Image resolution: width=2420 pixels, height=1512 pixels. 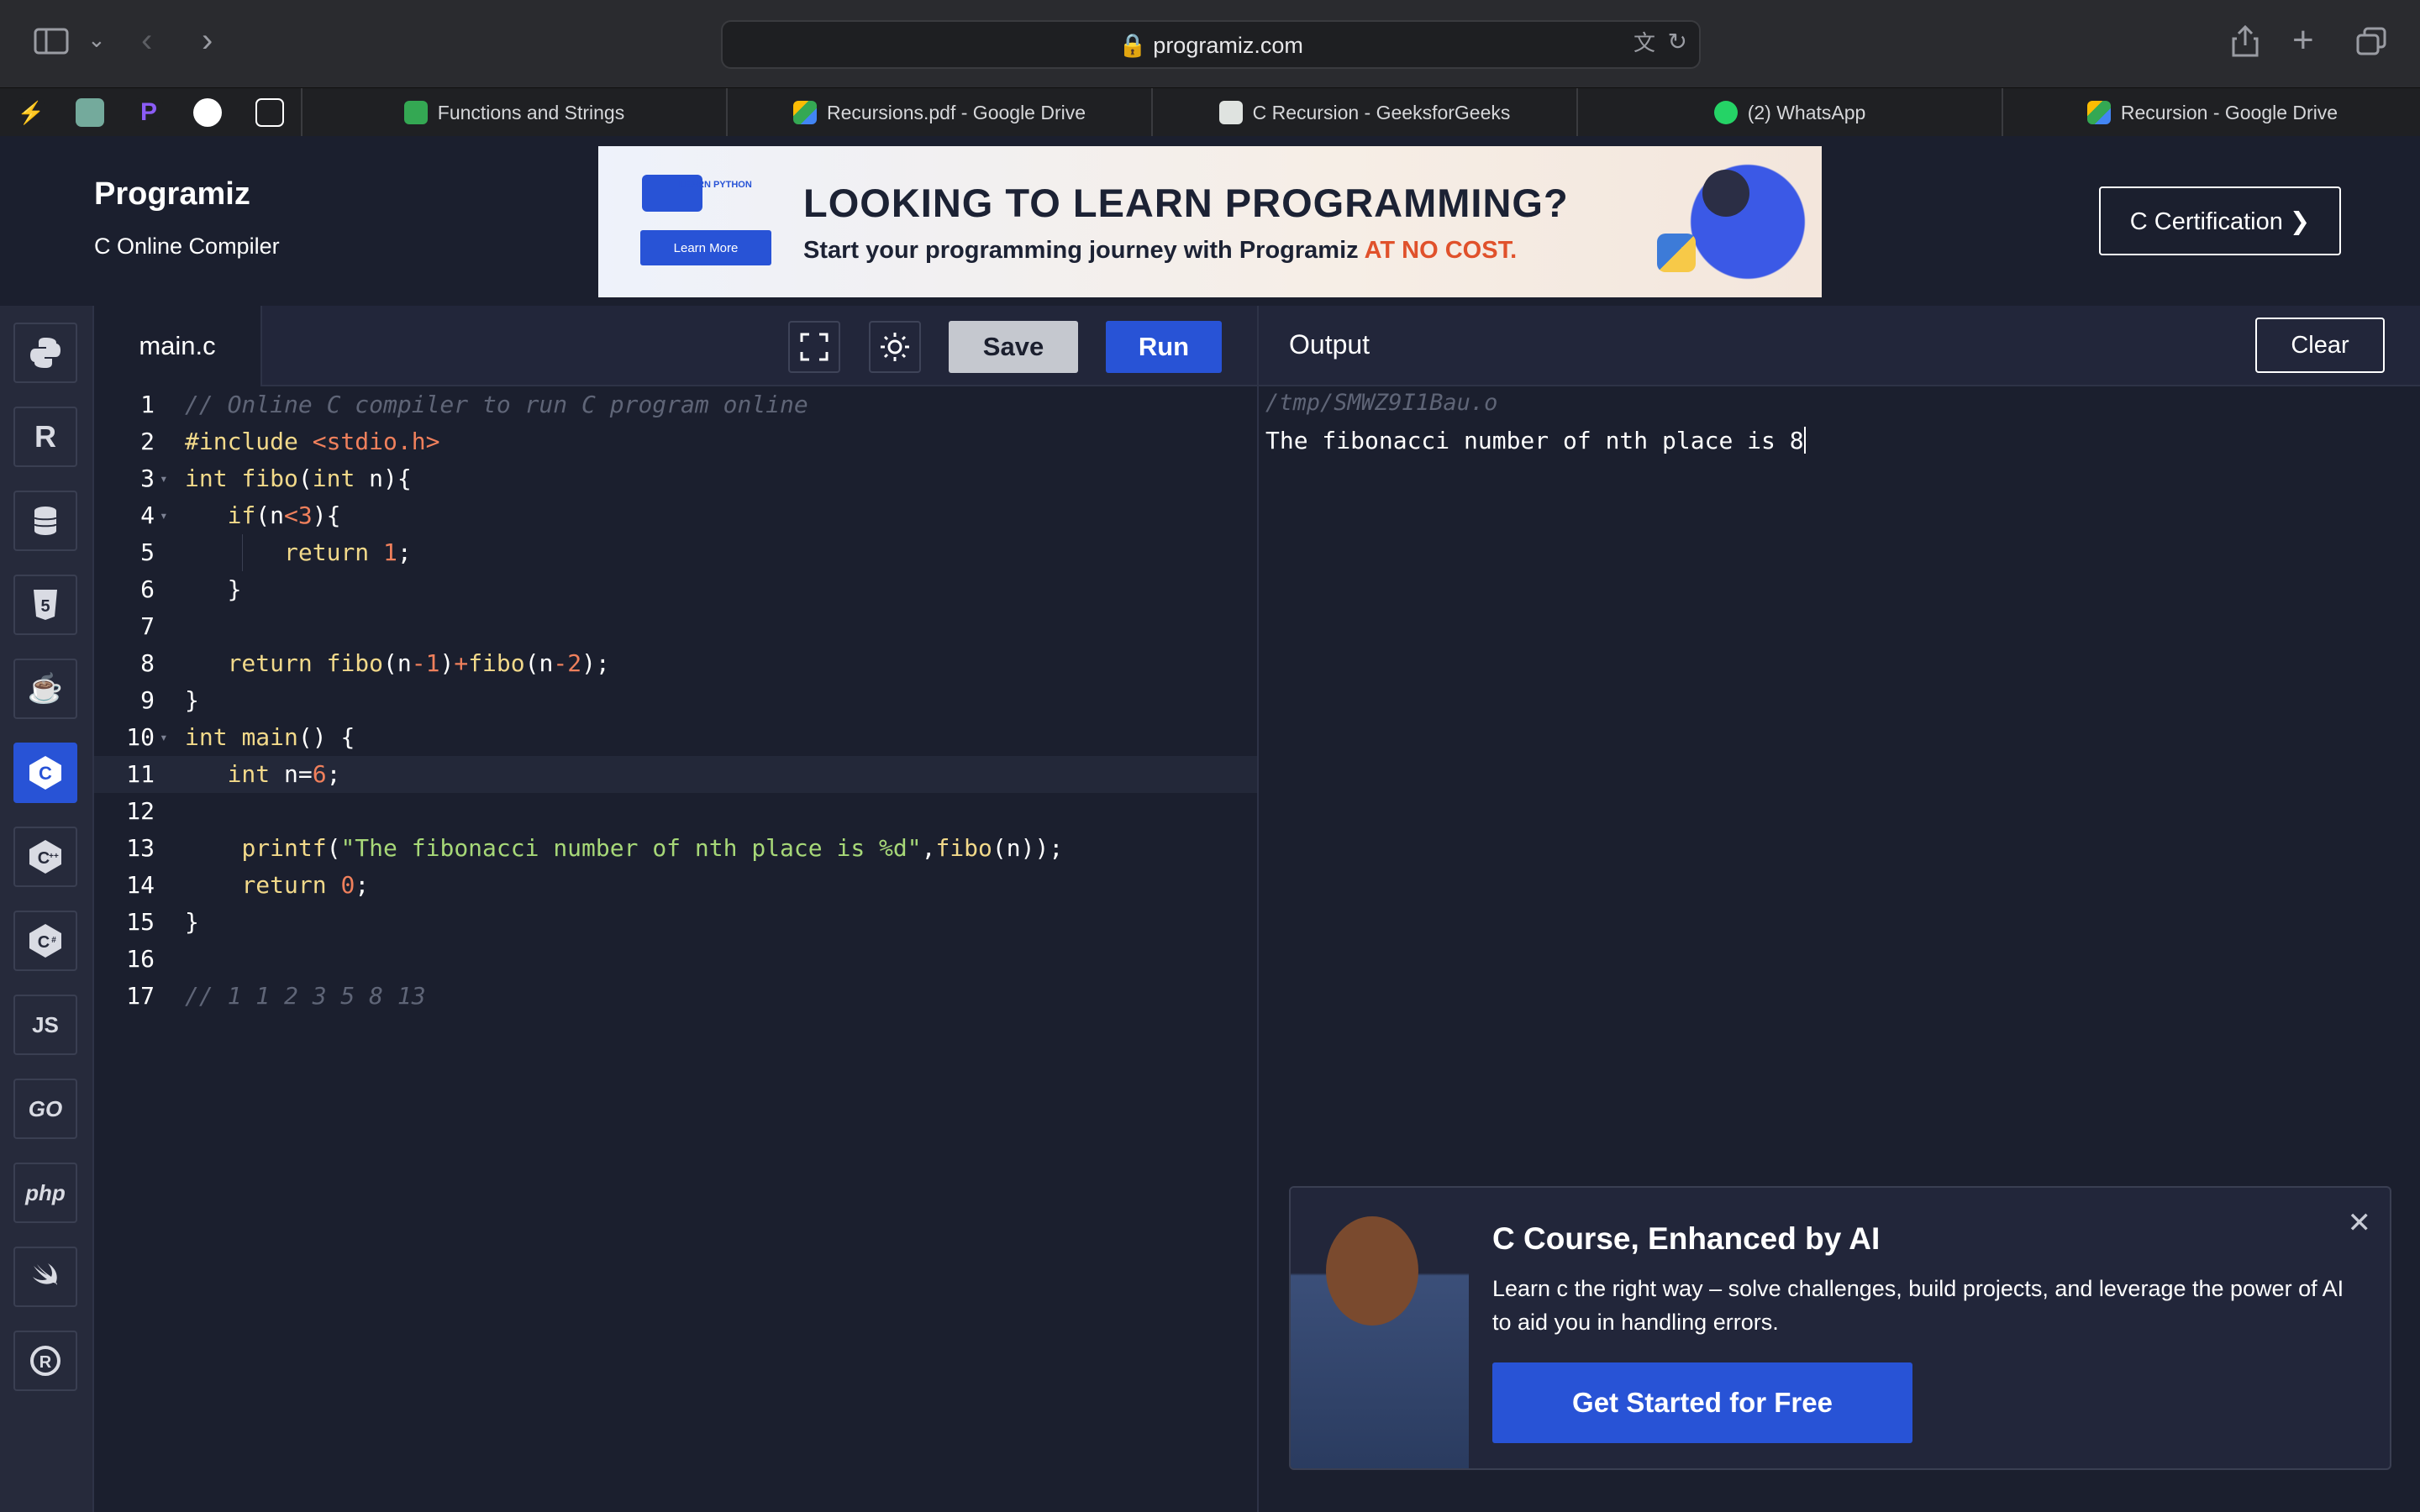 What do you see at coordinates (45, 353) in the screenshot?
I see `lang-python-icon` at bounding box center [45, 353].